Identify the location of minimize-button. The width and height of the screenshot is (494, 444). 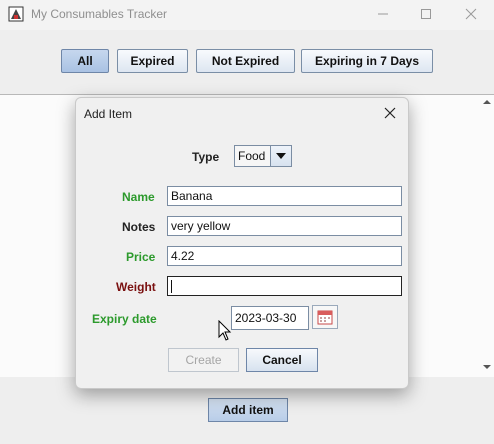
(383, 14).